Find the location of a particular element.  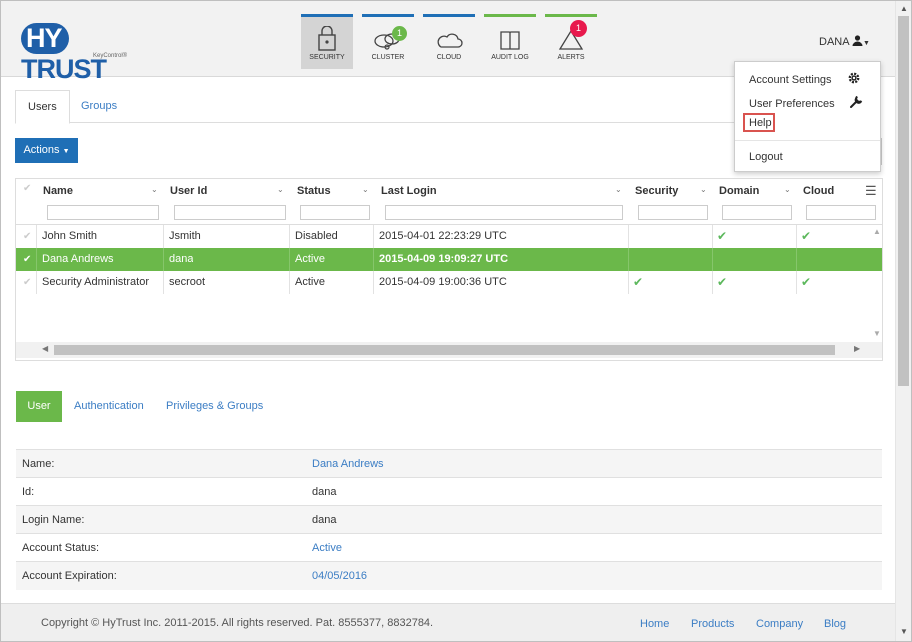

tab-privileges-groups: Privileges & Groups is located at coordinates (214, 406).